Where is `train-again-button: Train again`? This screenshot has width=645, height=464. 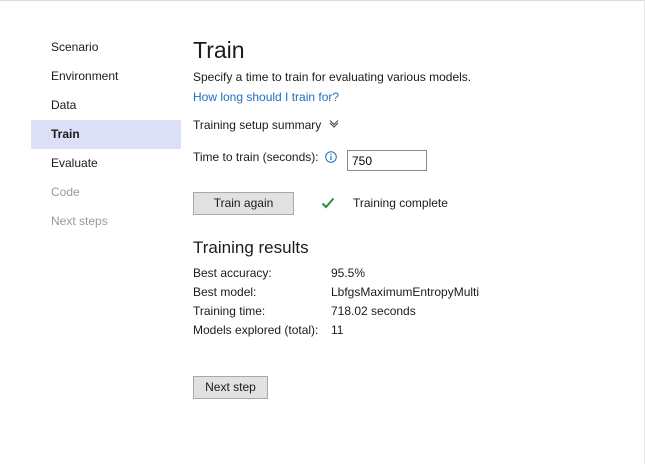 train-again-button: Train again is located at coordinates (243, 203).